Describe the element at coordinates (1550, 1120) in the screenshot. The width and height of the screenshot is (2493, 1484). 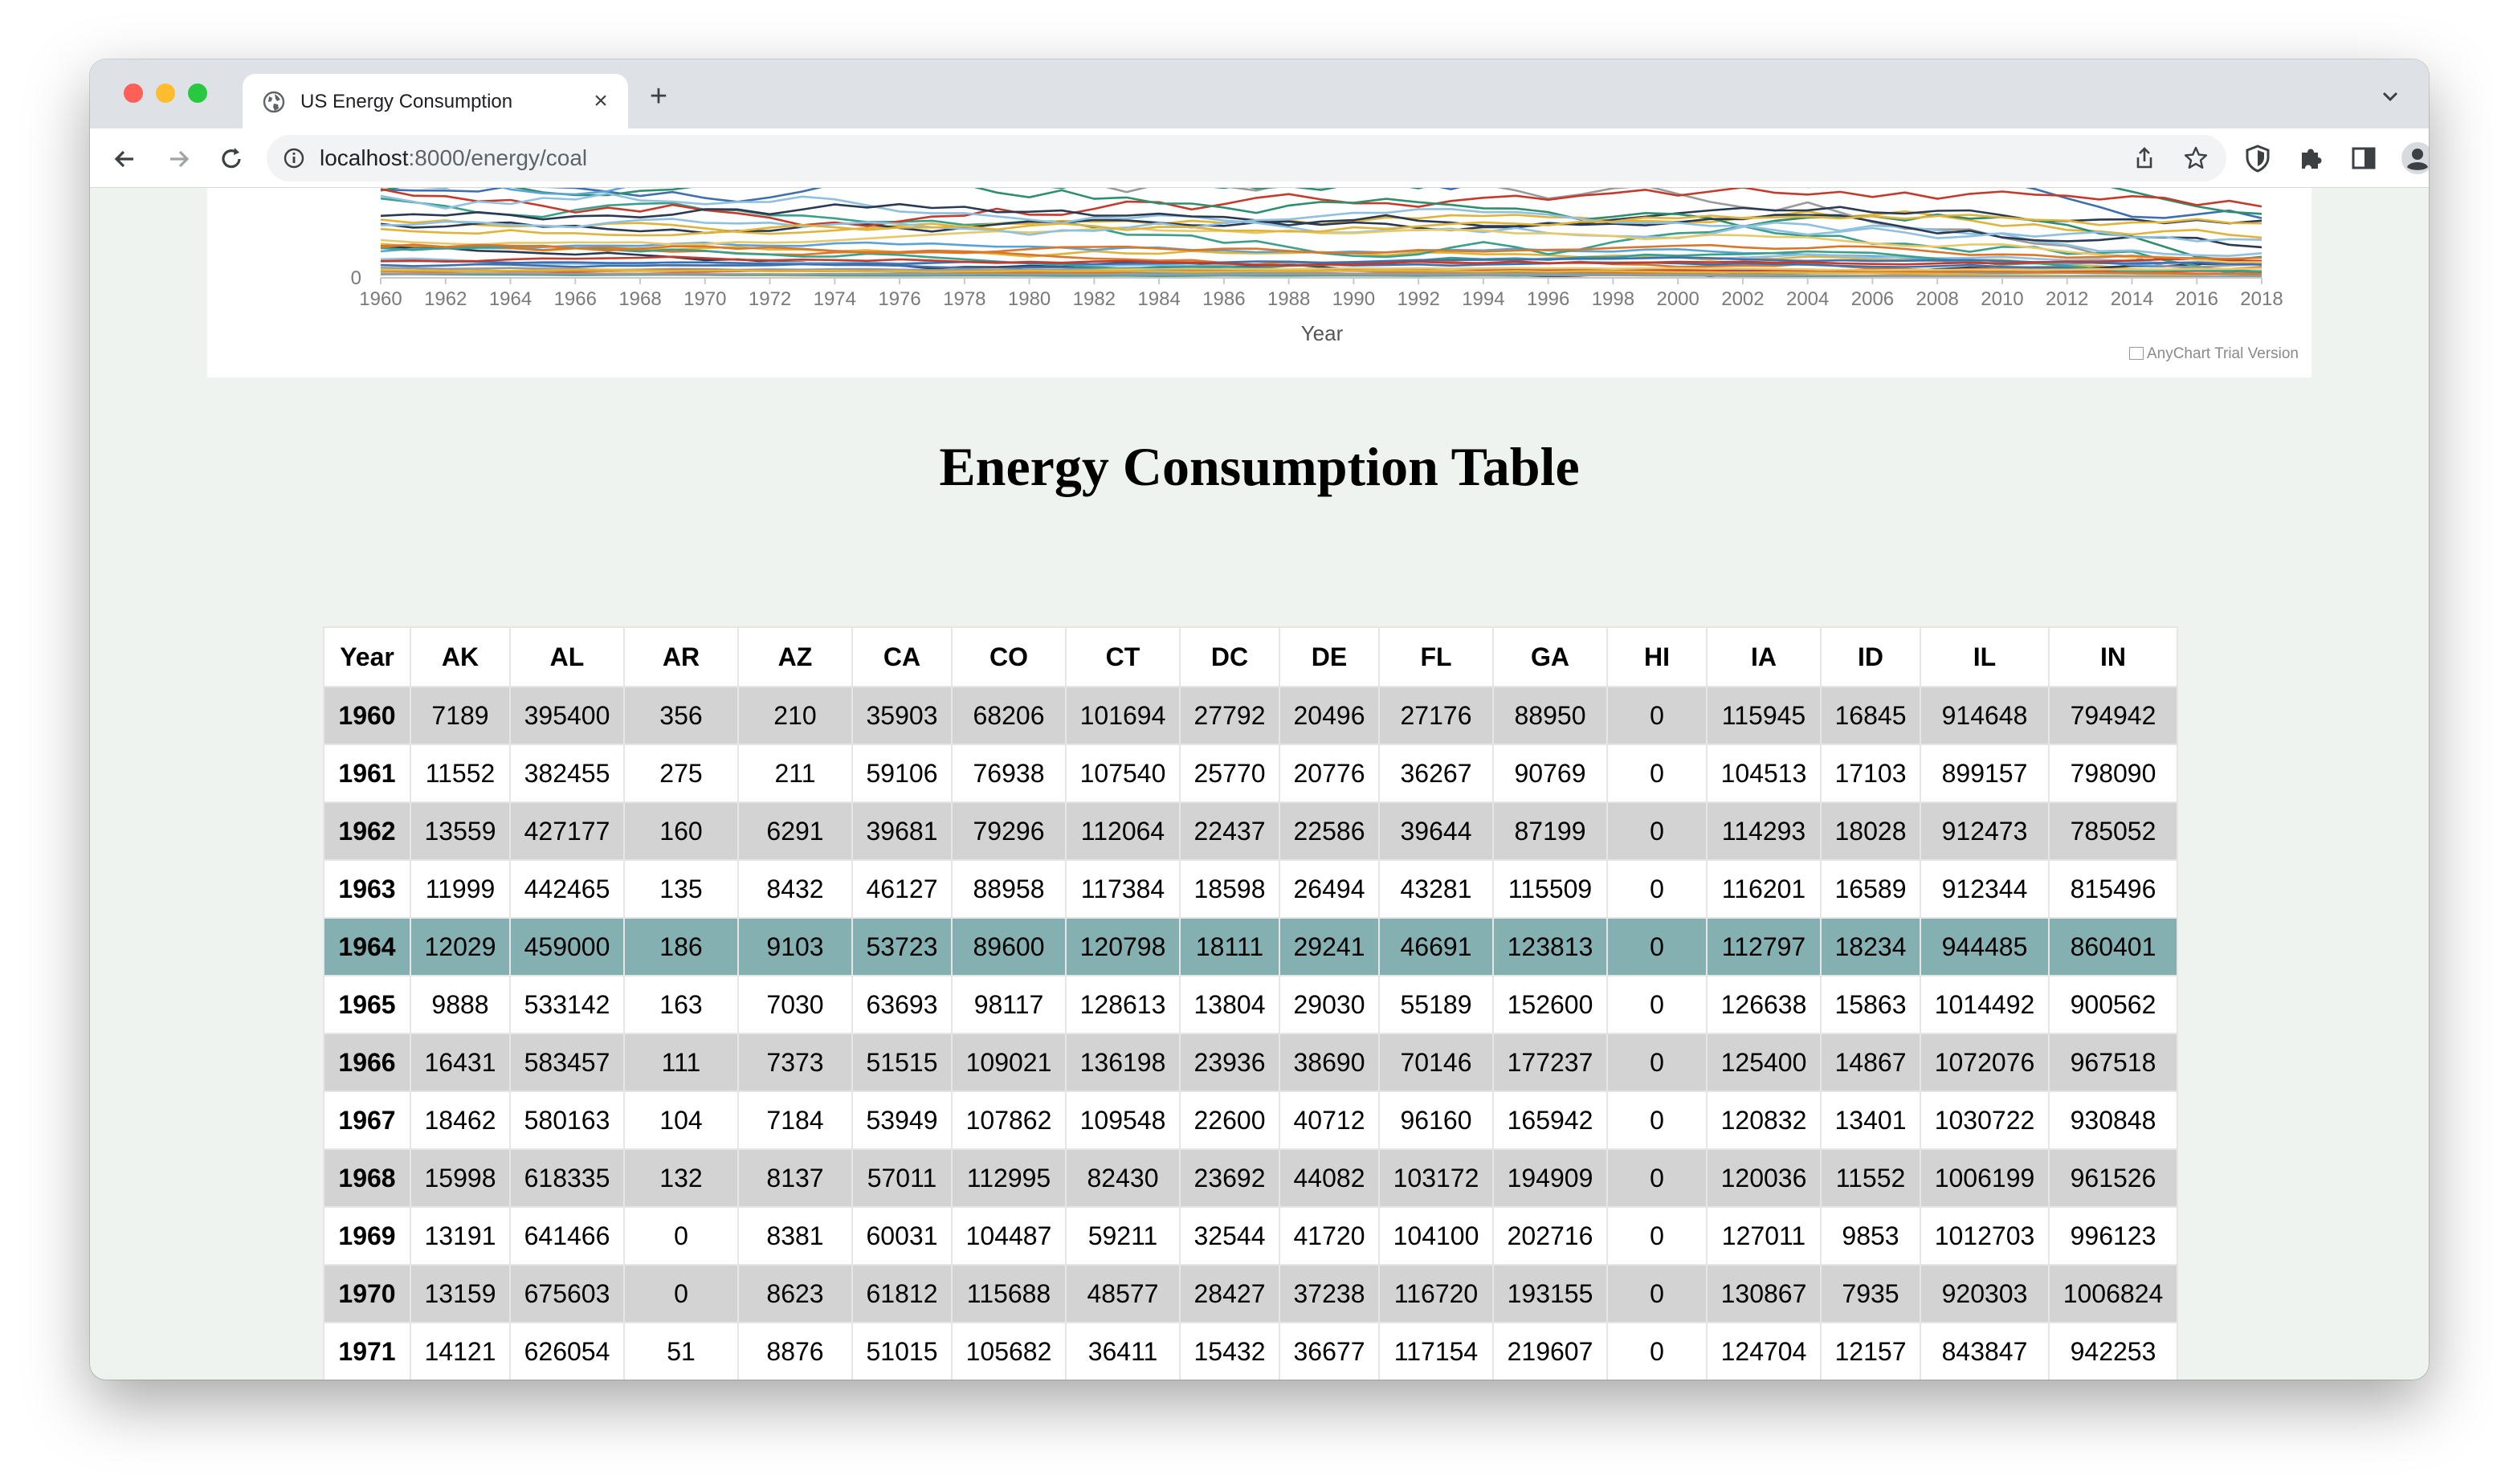
I see `table-cell: 165942` at that location.